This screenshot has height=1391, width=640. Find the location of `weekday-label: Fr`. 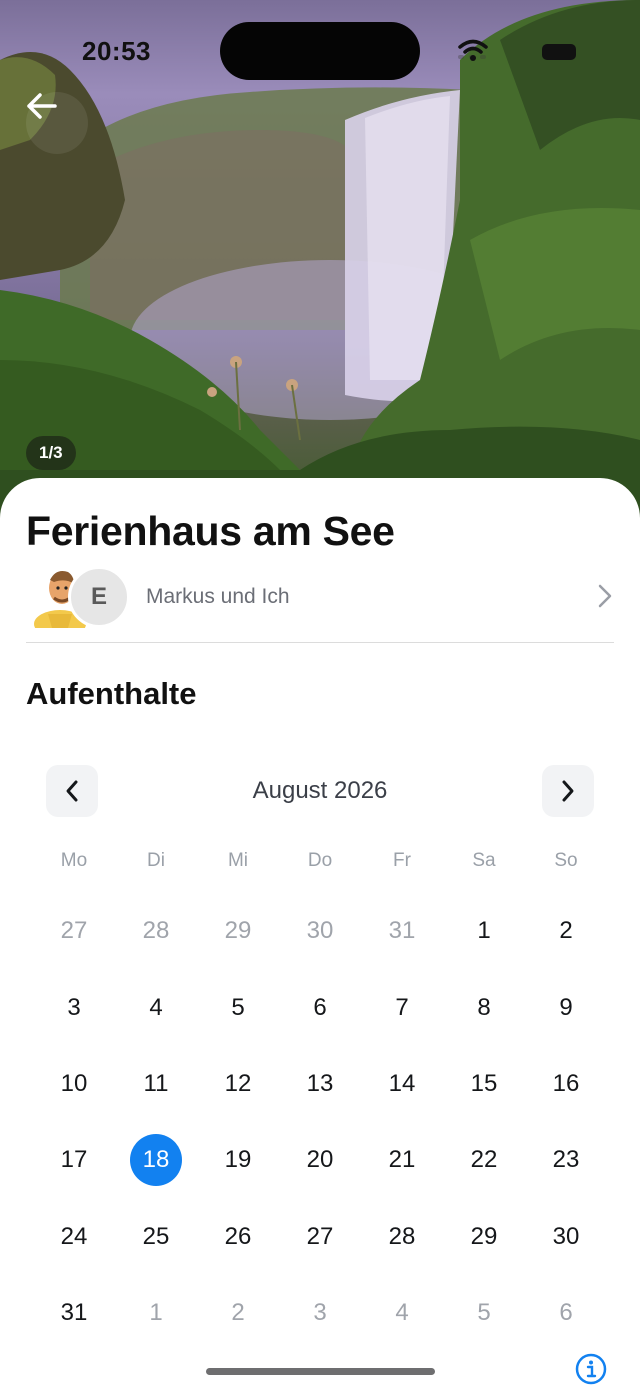

weekday-label: Fr is located at coordinates (402, 860).